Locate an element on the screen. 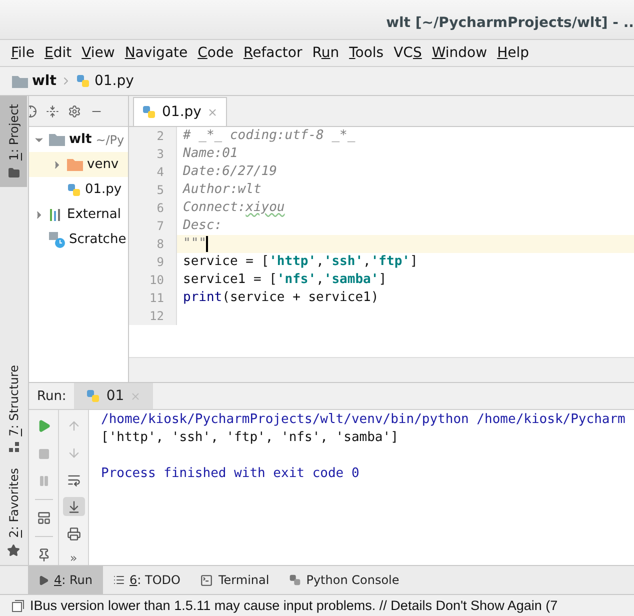 The image size is (634, 616). terminal-icon is located at coordinates (207, 580).